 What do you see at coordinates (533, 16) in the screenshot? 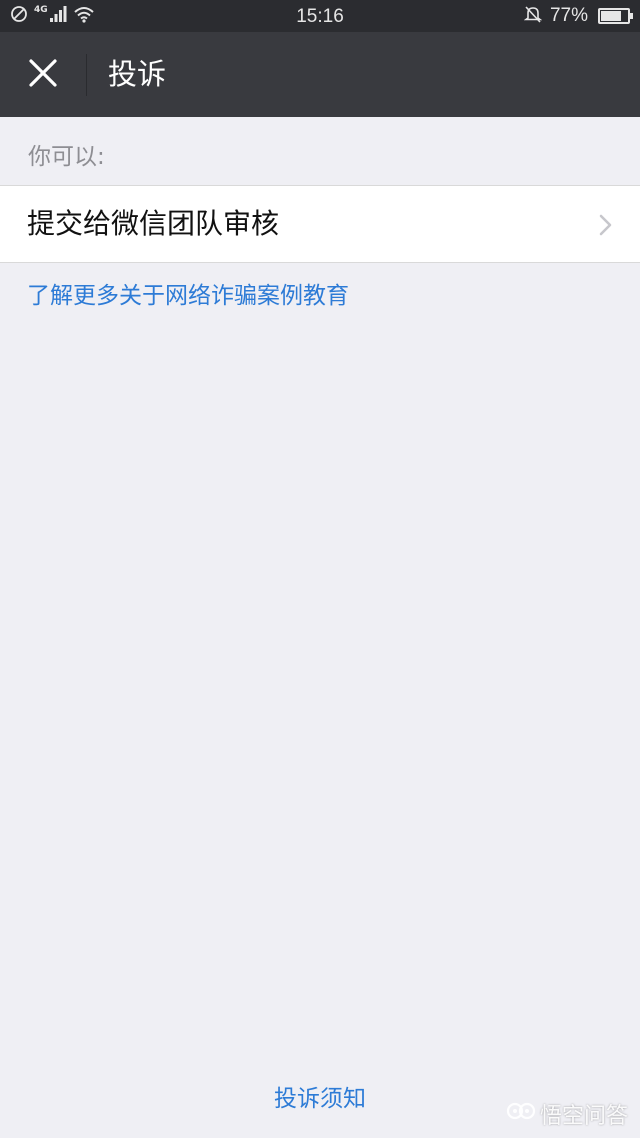
I see `mute-bell-icon` at bounding box center [533, 16].